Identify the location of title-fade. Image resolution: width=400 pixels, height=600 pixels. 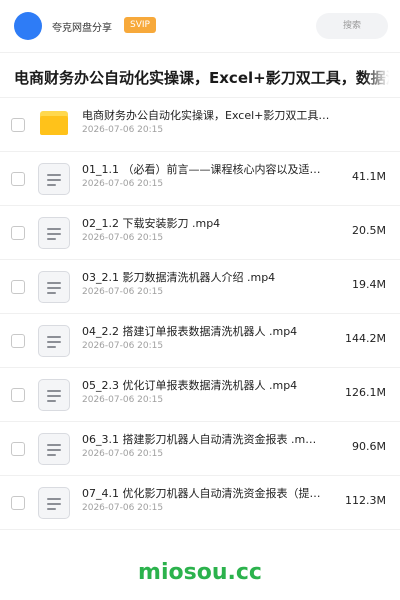
(382, 75).